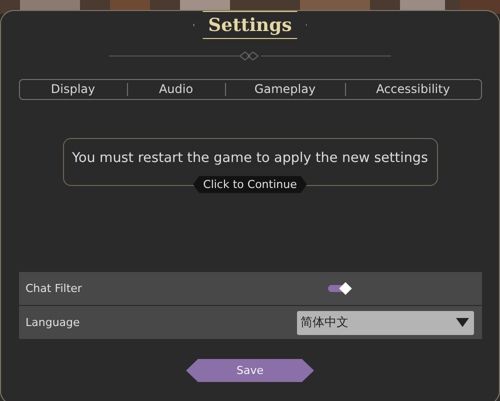 This screenshot has height=401, width=500. Describe the element at coordinates (250, 184) in the screenshot. I see `continue-button: Click to Continue` at that location.